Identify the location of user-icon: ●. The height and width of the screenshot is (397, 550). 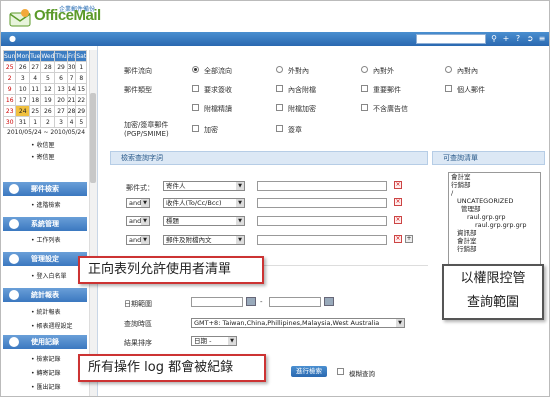
(12, 38).